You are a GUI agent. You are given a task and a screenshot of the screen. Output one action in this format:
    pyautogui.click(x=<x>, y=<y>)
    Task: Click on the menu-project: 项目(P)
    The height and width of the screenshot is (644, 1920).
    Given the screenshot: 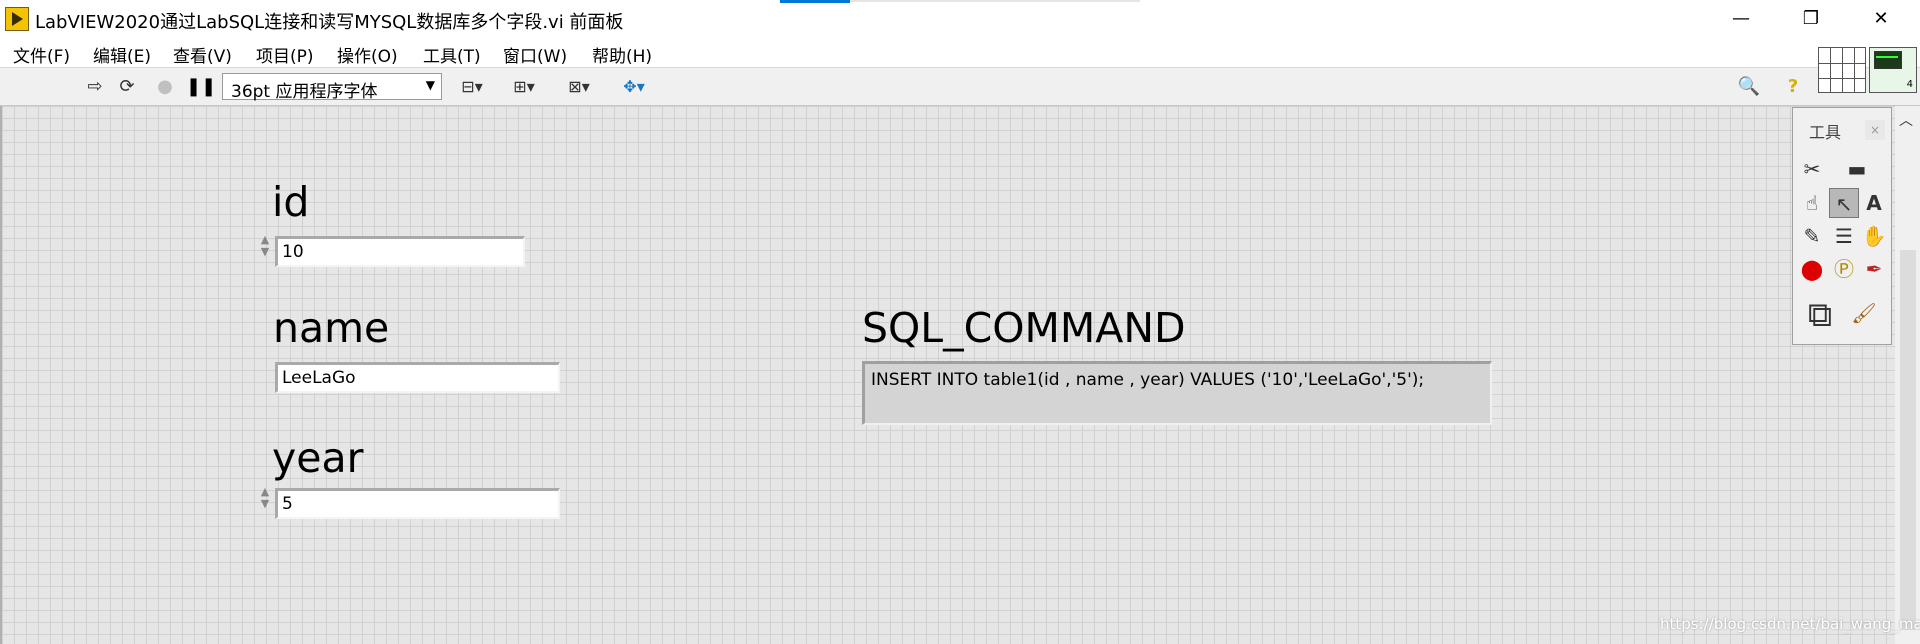 What is the action you would take?
    pyautogui.click(x=285, y=54)
    